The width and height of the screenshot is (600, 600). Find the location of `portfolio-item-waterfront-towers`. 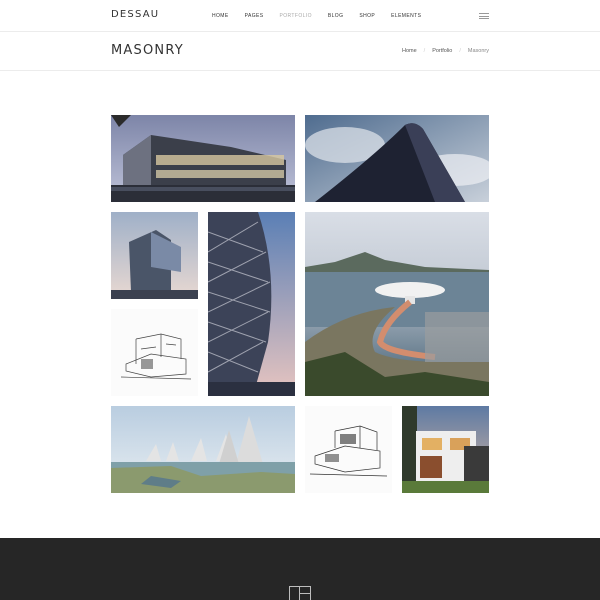

portfolio-item-waterfront-towers is located at coordinates (203, 449).